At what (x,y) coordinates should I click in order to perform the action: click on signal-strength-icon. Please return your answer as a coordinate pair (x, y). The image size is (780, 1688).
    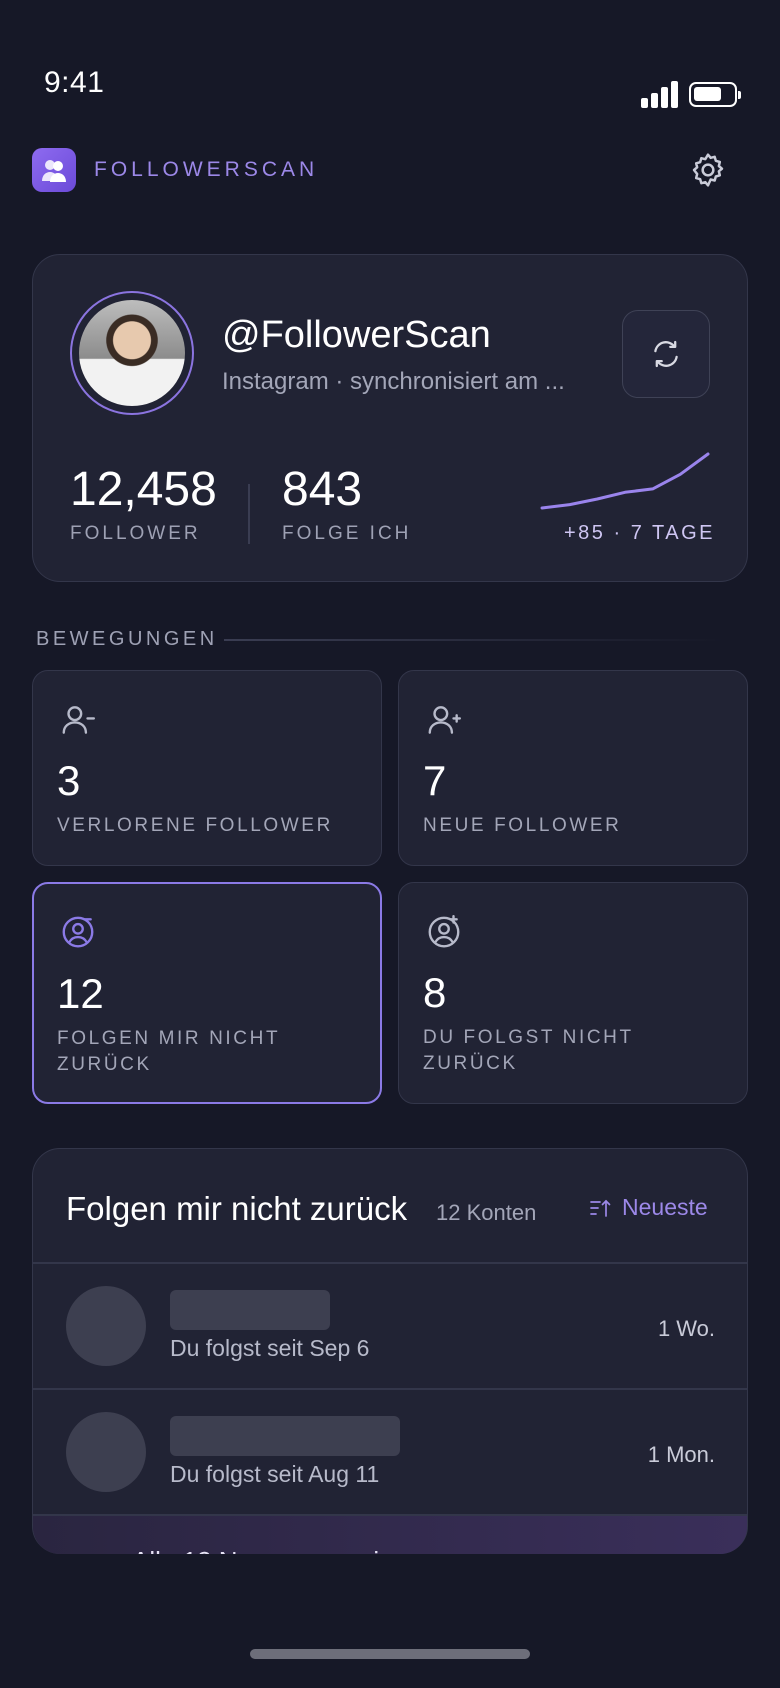
    Looking at the image, I should click on (661, 94).